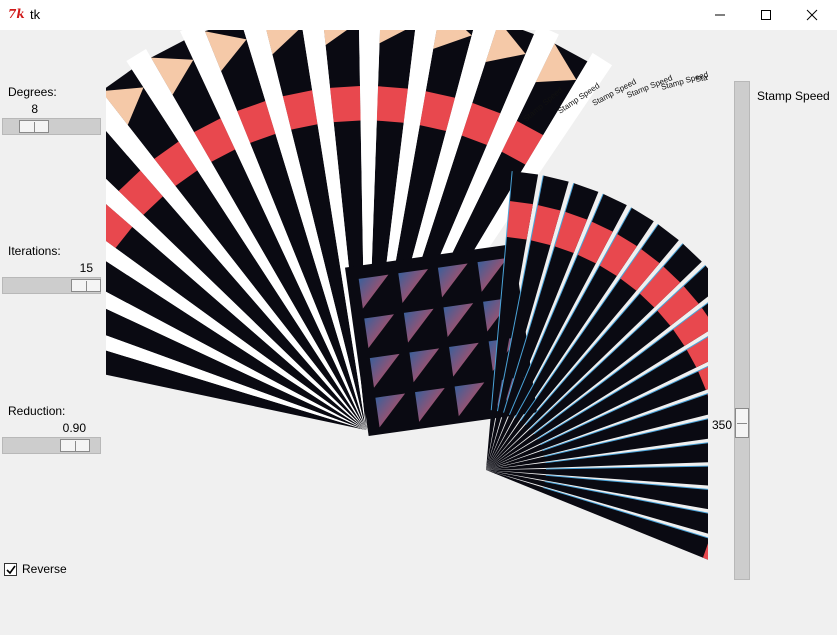  I want to click on iterations-value: 15, so click(86, 268).